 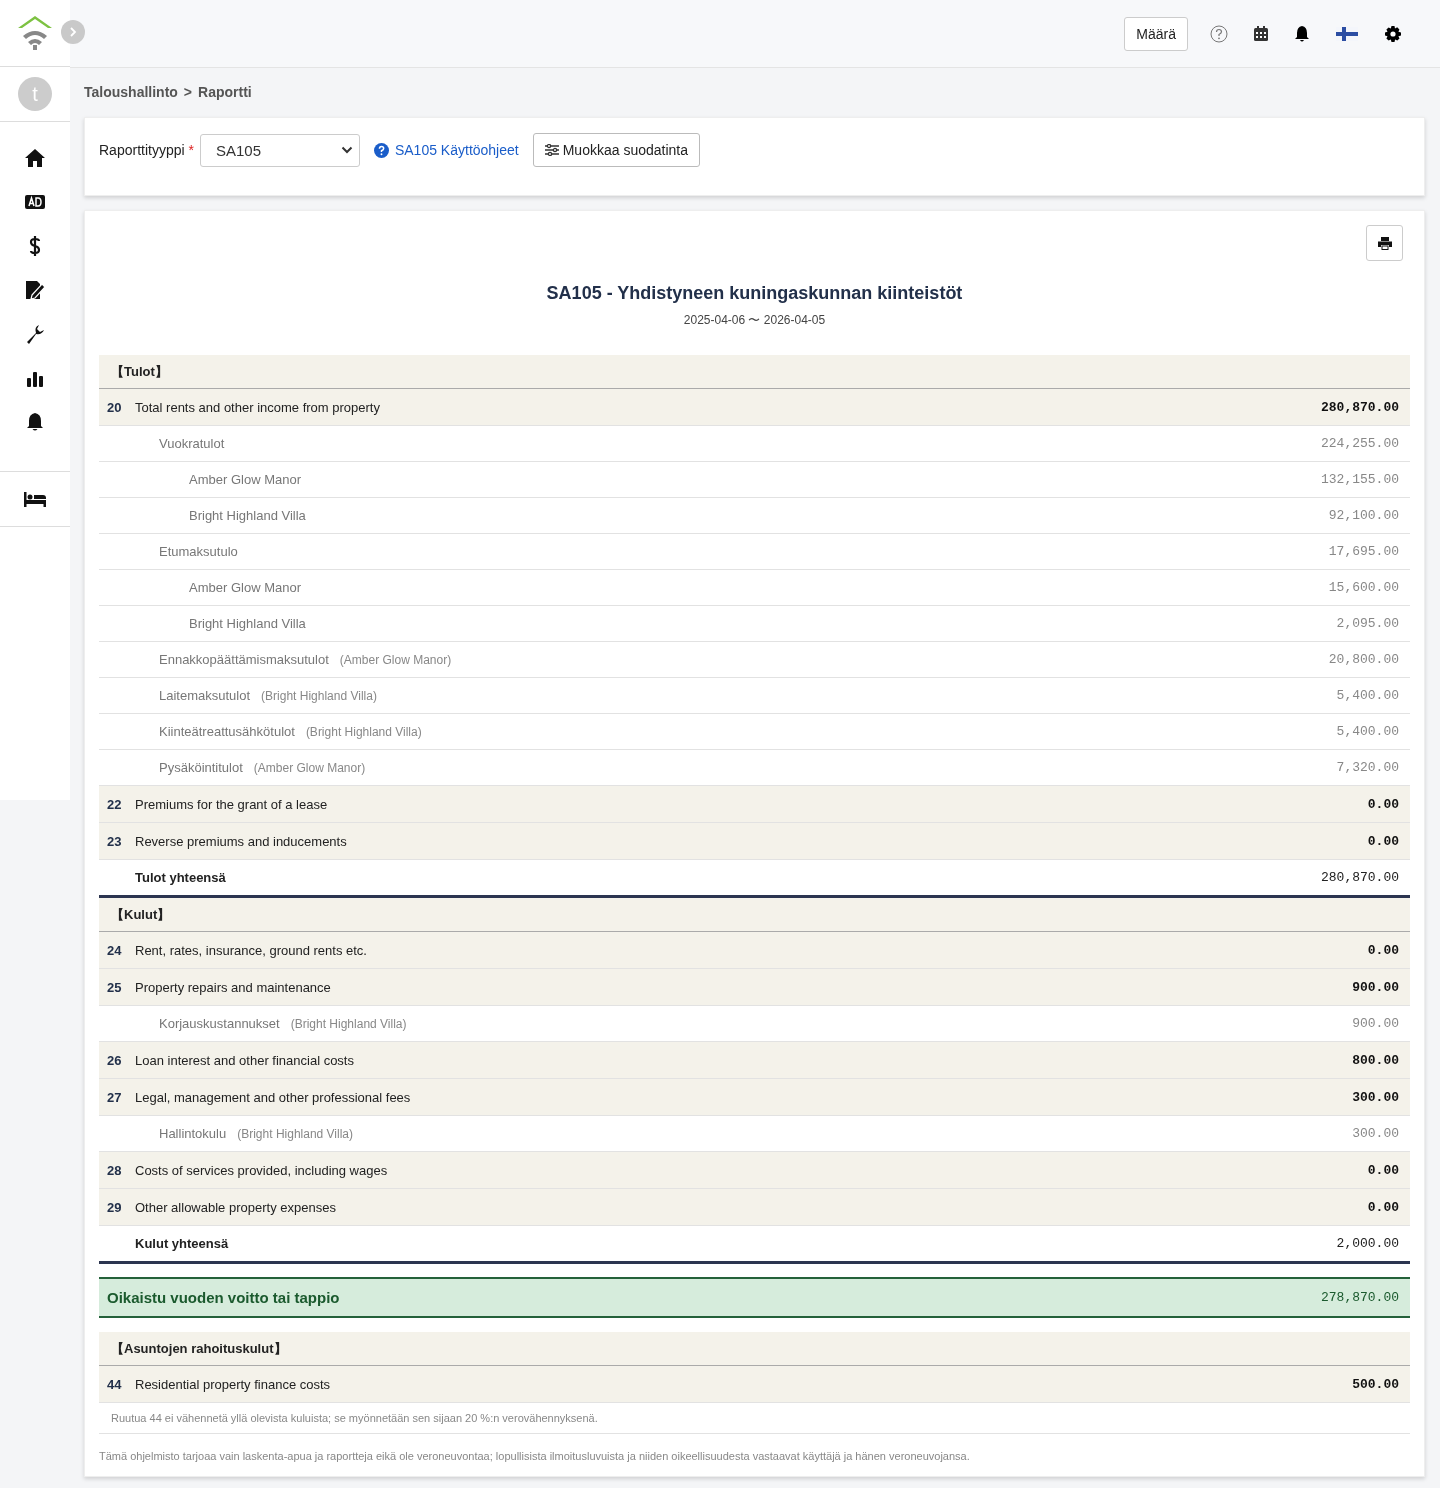 What do you see at coordinates (1393, 33) in the screenshot?
I see `settings-icon` at bounding box center [1393, 33].